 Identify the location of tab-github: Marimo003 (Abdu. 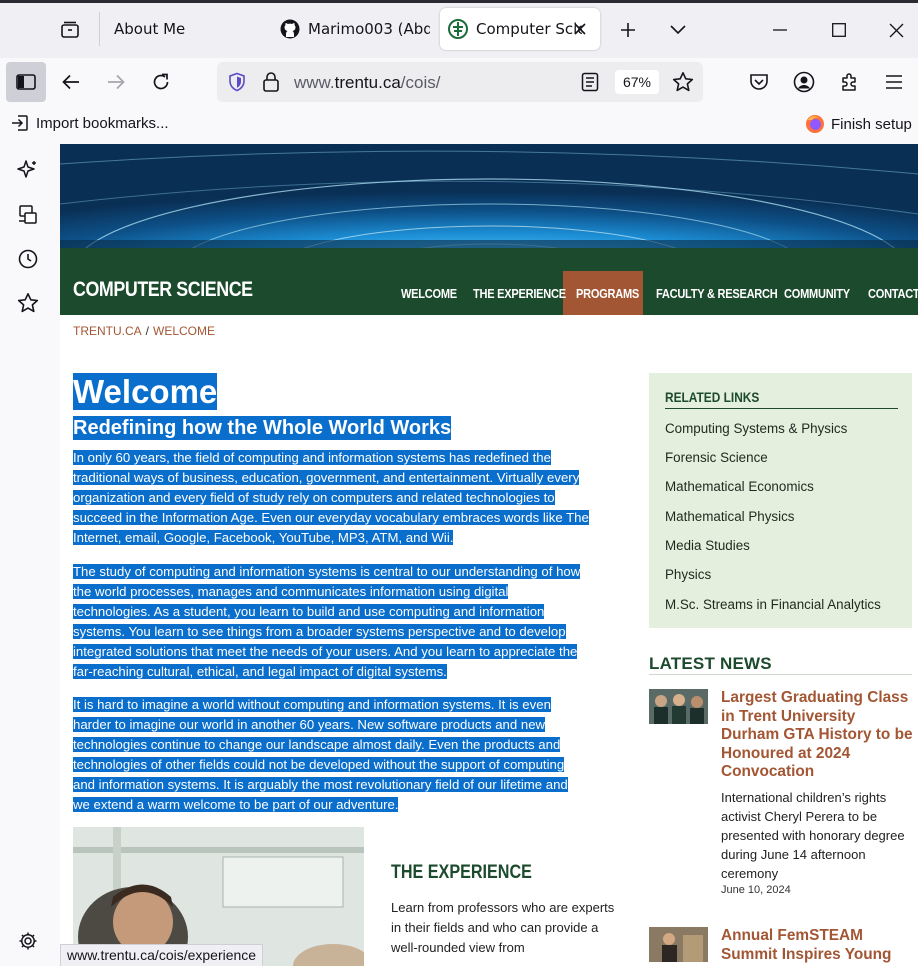
(355, 29).